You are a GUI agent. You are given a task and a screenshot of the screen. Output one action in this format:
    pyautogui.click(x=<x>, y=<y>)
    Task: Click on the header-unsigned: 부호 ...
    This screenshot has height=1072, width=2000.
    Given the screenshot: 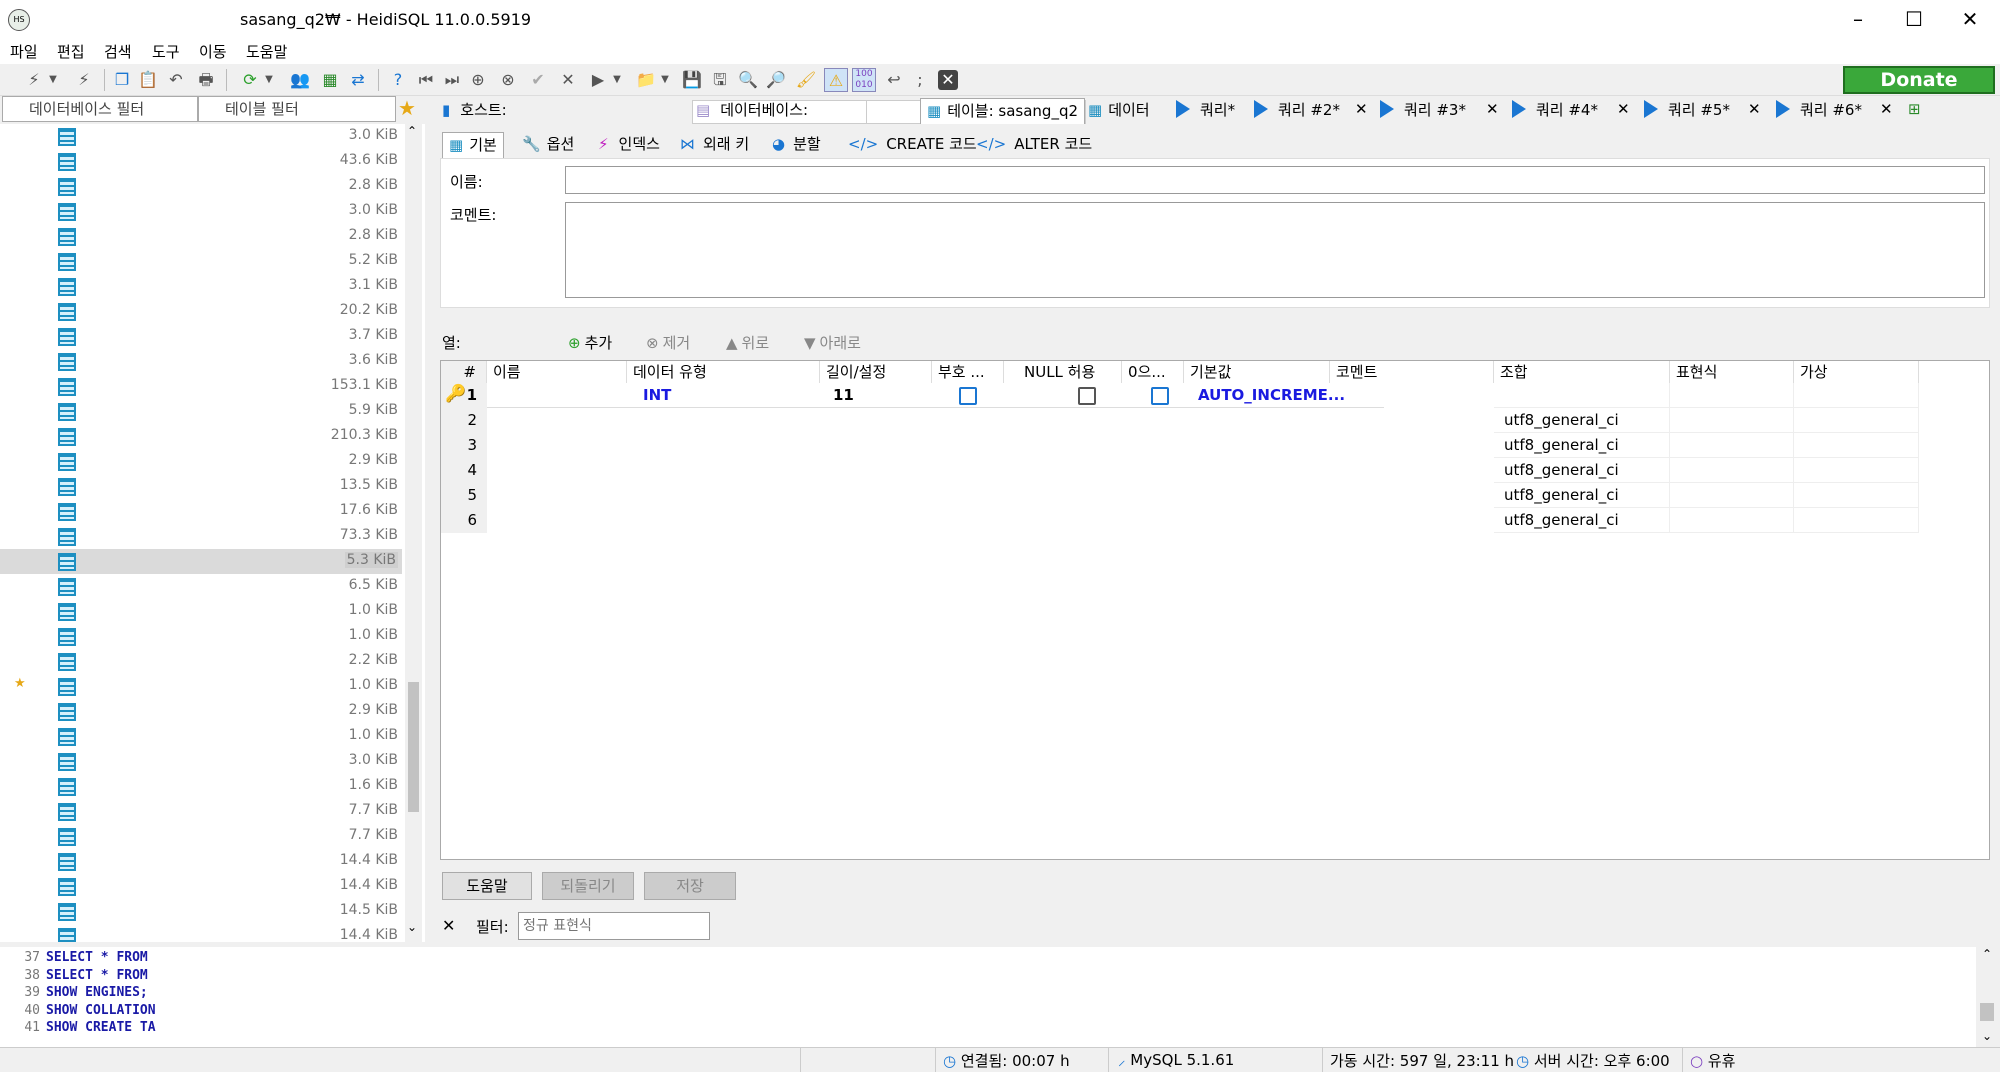 What is the action you would take?
    pyautogui.click(x=968, y=372)
    